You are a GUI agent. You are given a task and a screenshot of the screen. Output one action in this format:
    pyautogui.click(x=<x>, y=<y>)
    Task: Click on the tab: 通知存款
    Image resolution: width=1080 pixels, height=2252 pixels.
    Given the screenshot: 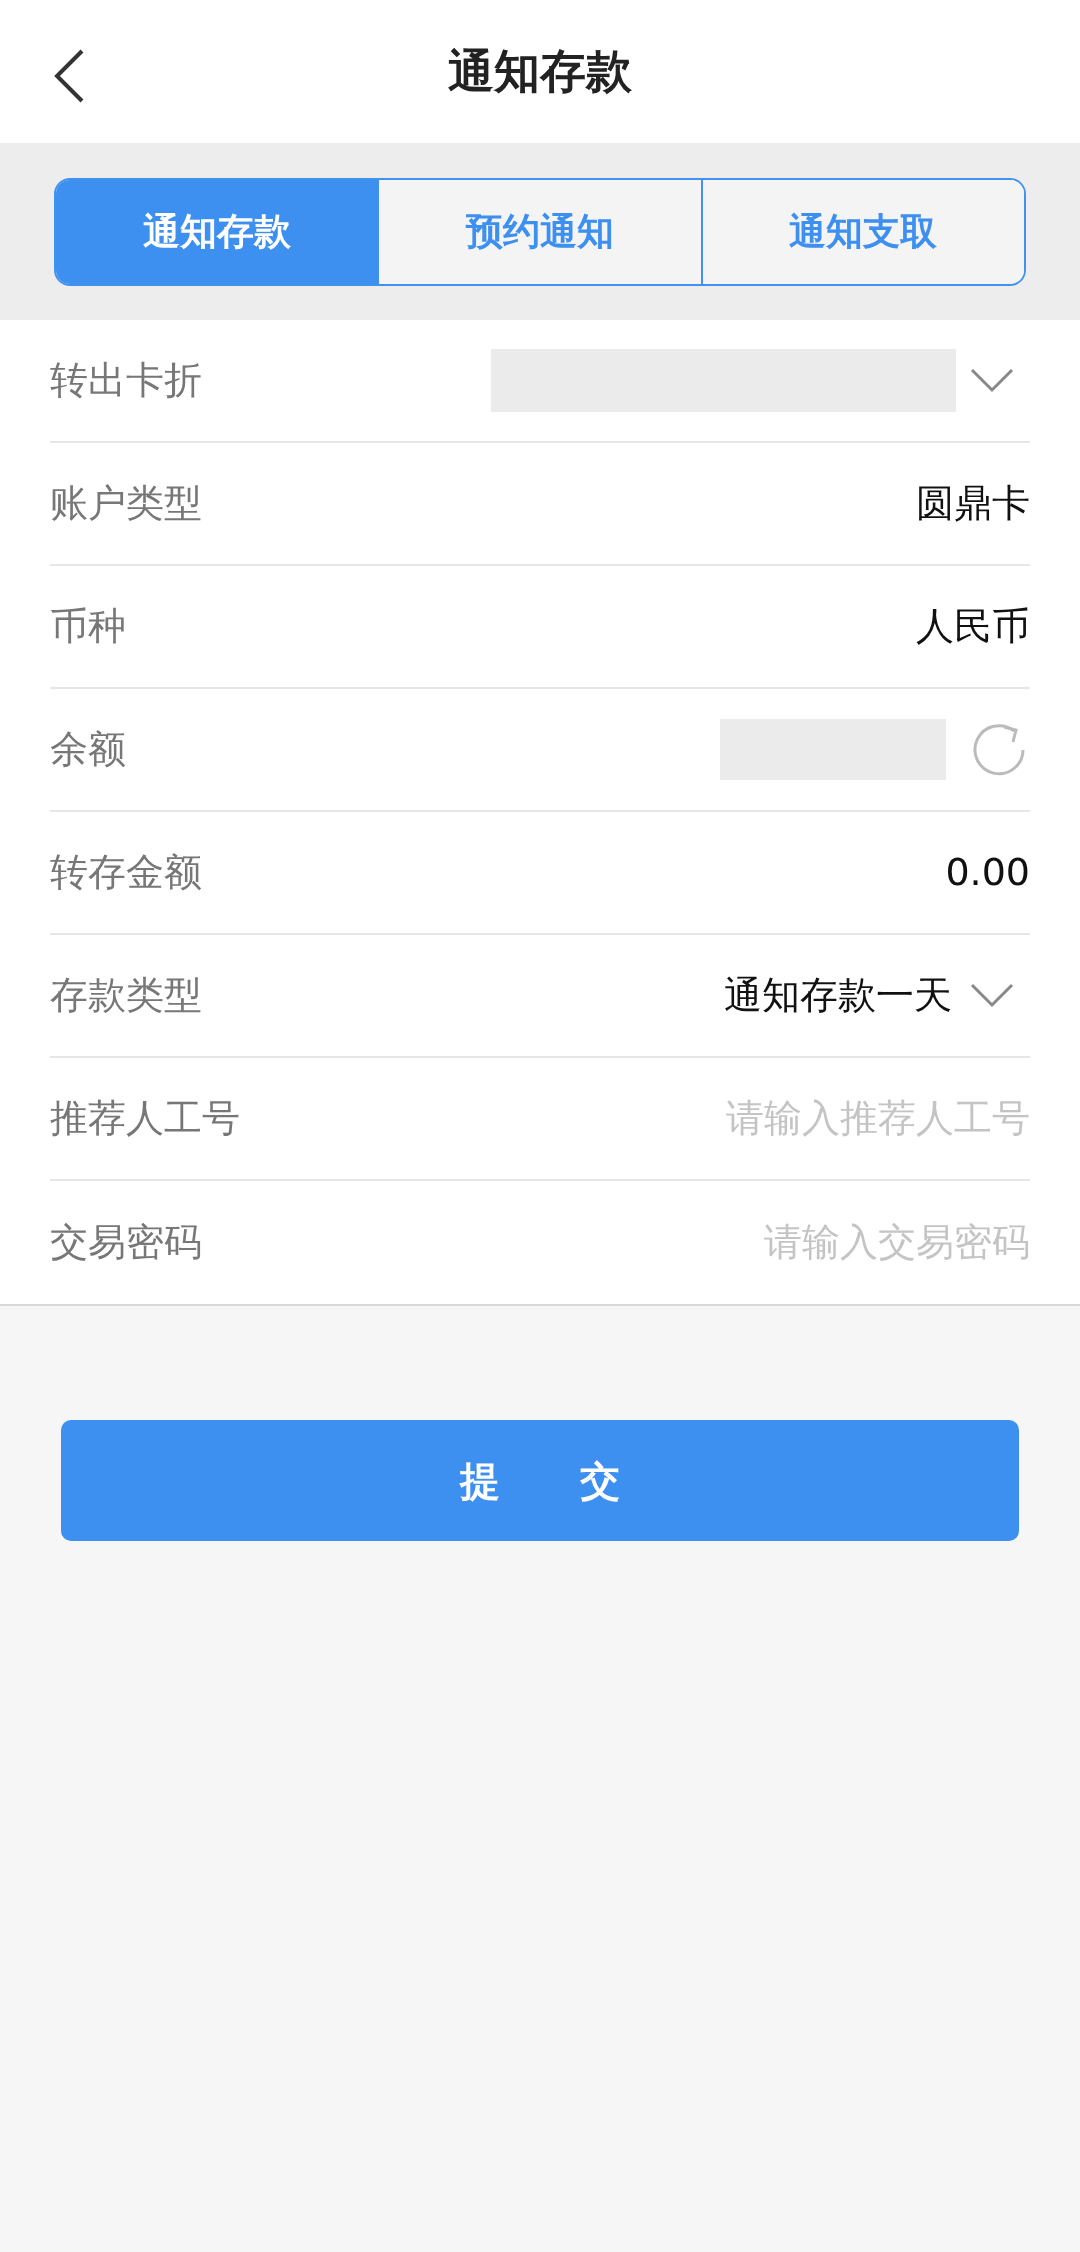 What is the action you would take?
    pyautogui.click(x=217, y=231)
    